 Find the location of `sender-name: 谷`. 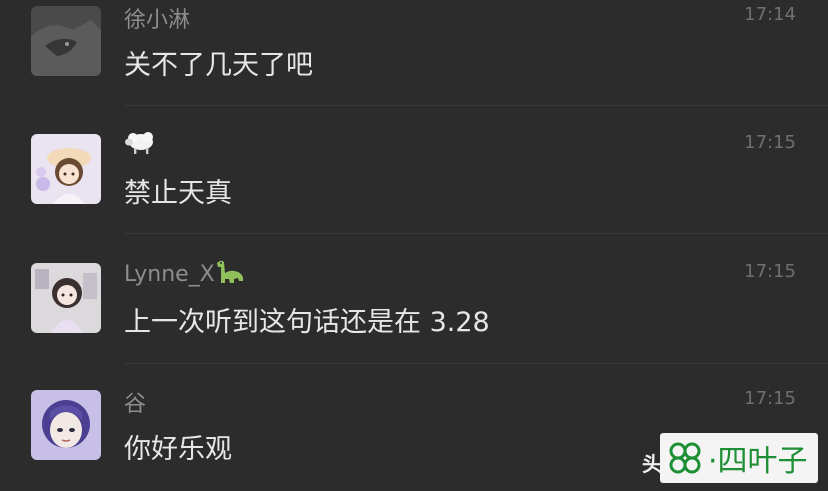

sender-name: 谷 is located at coordinates (135, 404).